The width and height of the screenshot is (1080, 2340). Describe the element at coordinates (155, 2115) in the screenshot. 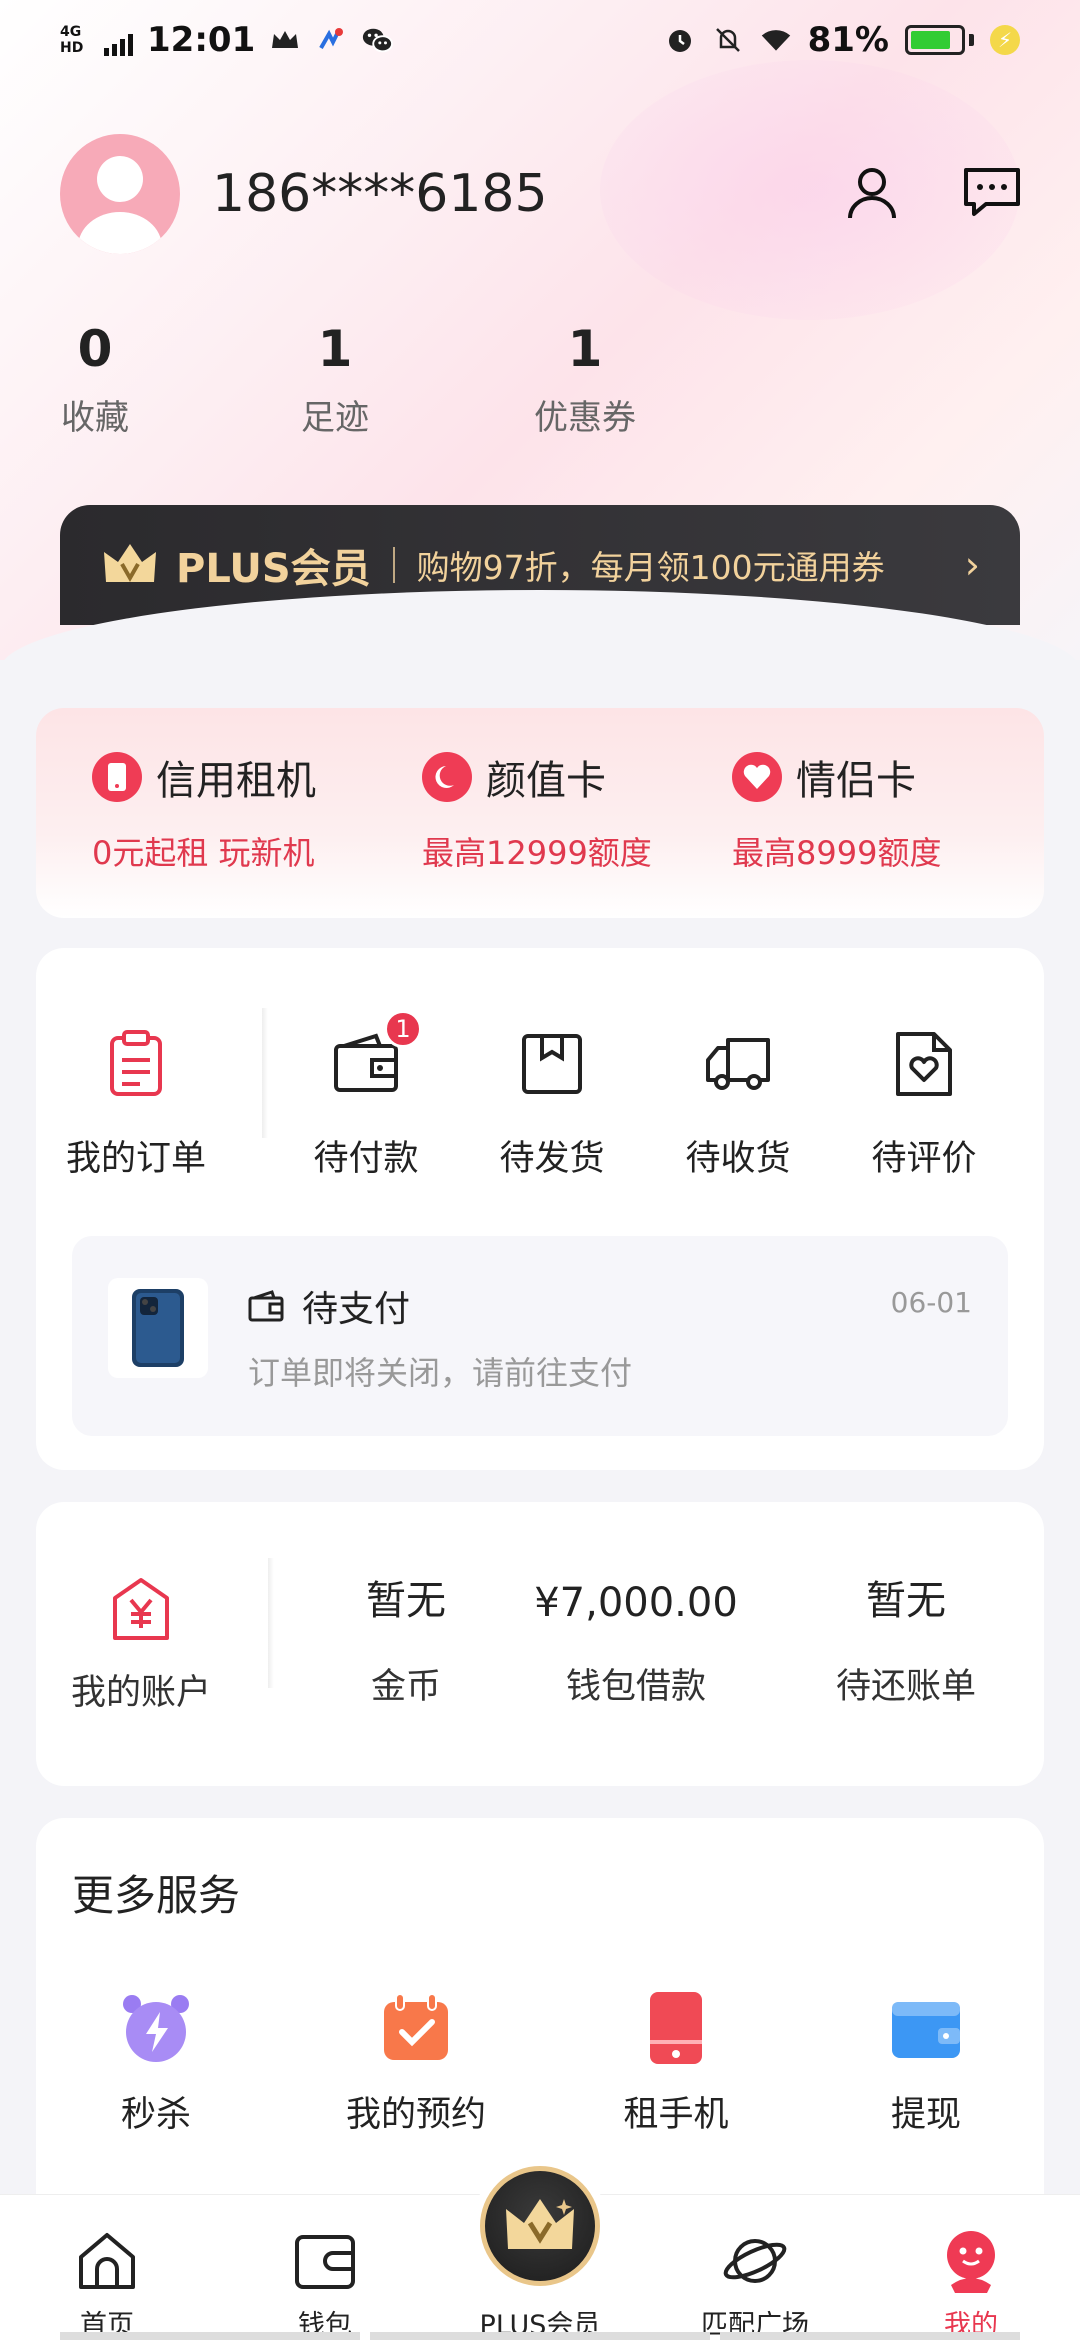

I see `service-label: 秒杀` at that location.